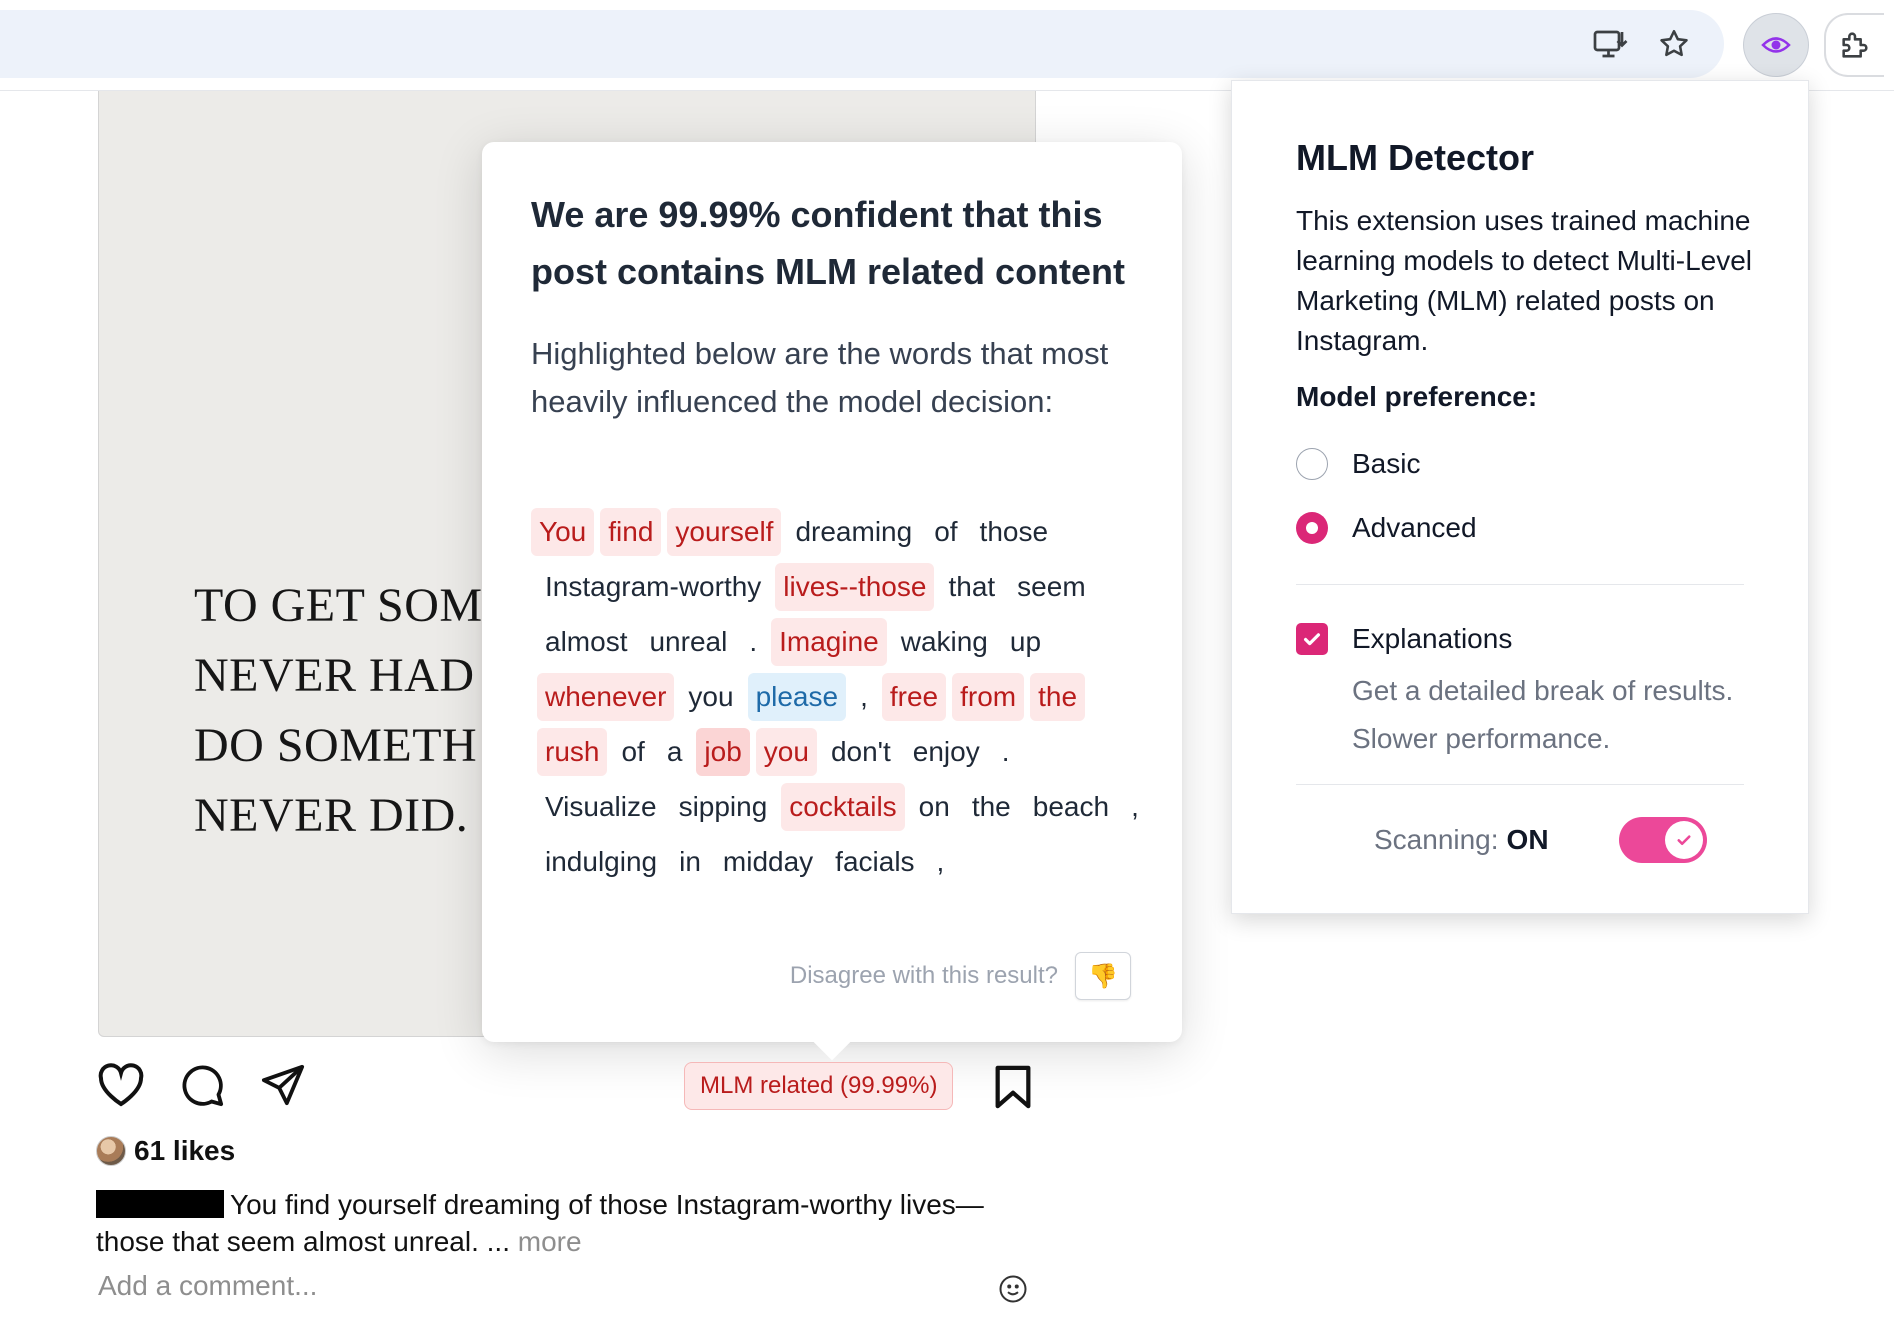 This screenshot has width=1894, height=1332. What do you see at coordinates (972, 586) in the screenshot?
I see `token: that` at bounding box center [972, 586].